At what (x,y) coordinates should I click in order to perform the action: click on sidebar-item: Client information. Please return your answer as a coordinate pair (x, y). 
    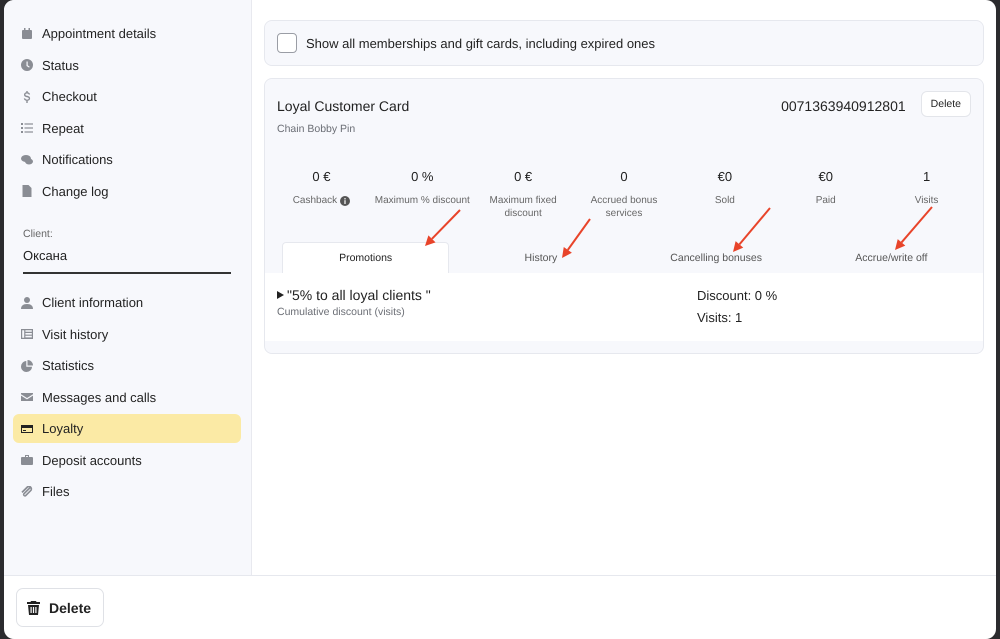
    Looking at the image, I should click on (127, 302).